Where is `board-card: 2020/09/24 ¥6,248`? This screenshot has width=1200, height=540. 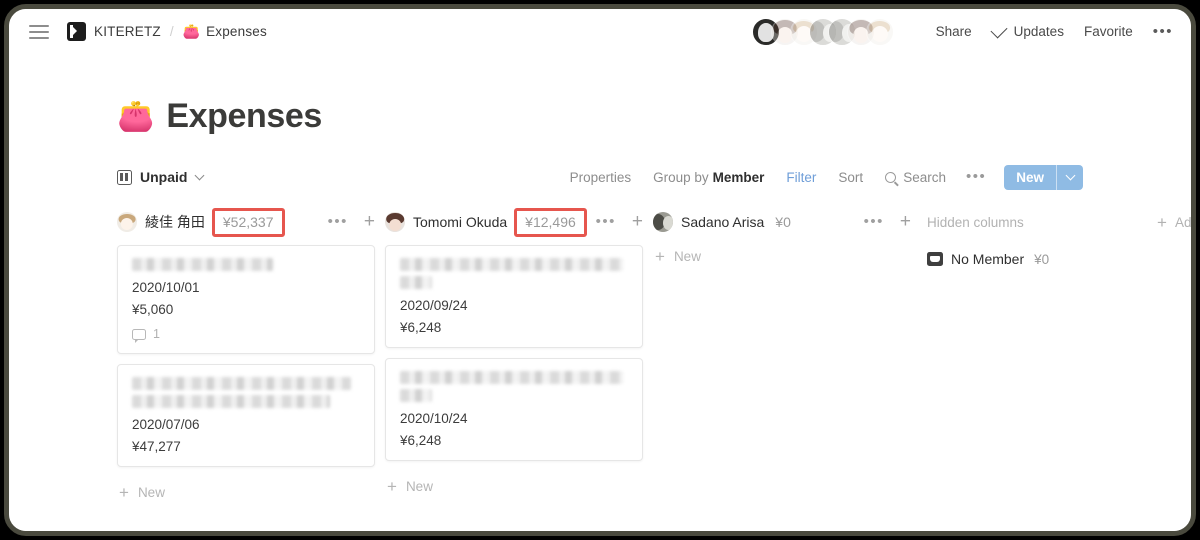
board-card: 2020/09/24 ¥6,248 is located at coordinates (514, 296).